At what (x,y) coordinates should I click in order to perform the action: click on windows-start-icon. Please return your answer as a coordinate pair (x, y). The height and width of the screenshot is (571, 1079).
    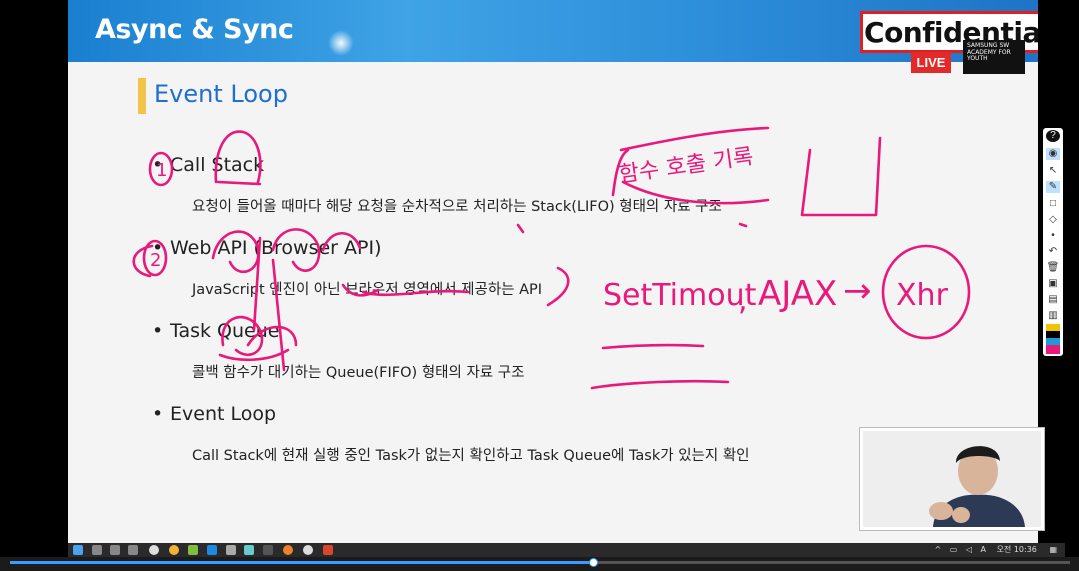
    Looking at the image, I should click on (78, 550).